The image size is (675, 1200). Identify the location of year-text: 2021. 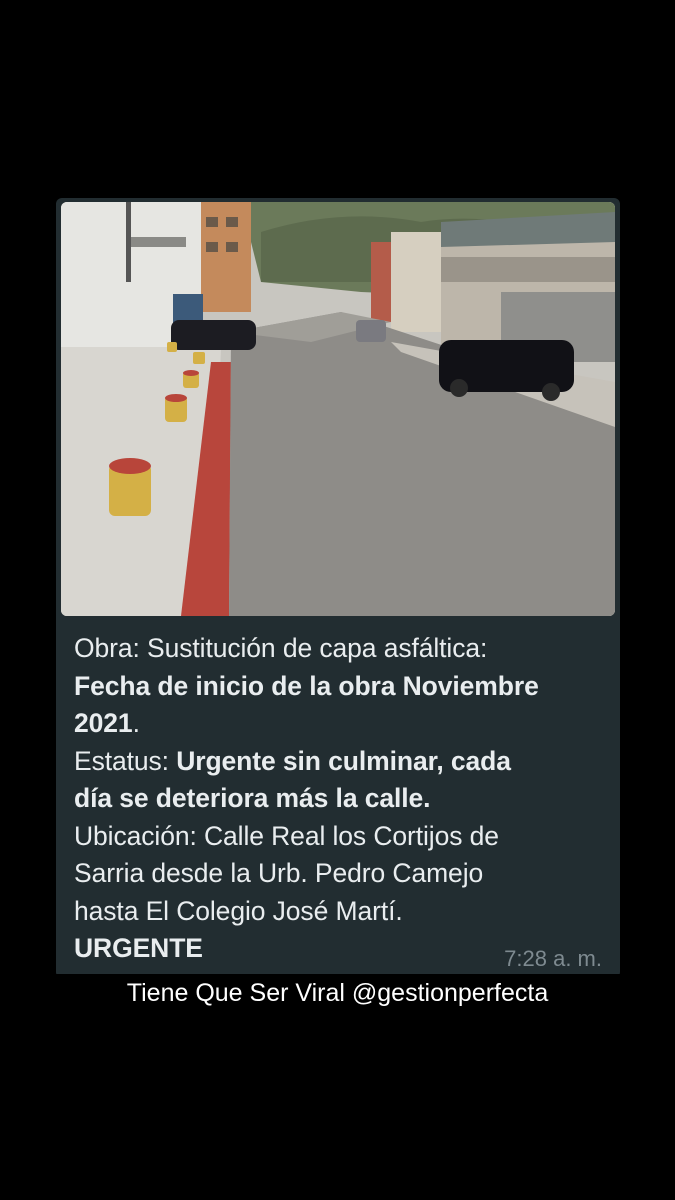
(103, 723).